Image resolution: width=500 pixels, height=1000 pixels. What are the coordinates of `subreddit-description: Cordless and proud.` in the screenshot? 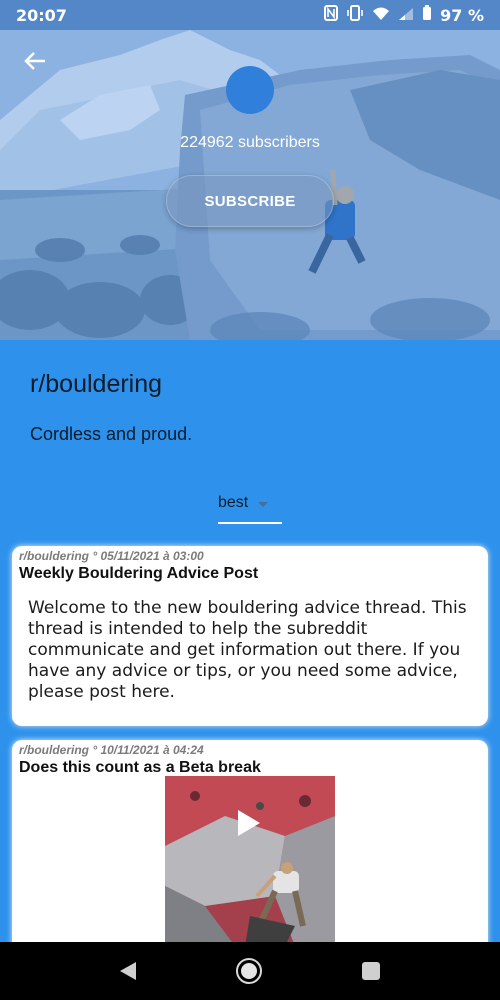 It's located at (111, 434).